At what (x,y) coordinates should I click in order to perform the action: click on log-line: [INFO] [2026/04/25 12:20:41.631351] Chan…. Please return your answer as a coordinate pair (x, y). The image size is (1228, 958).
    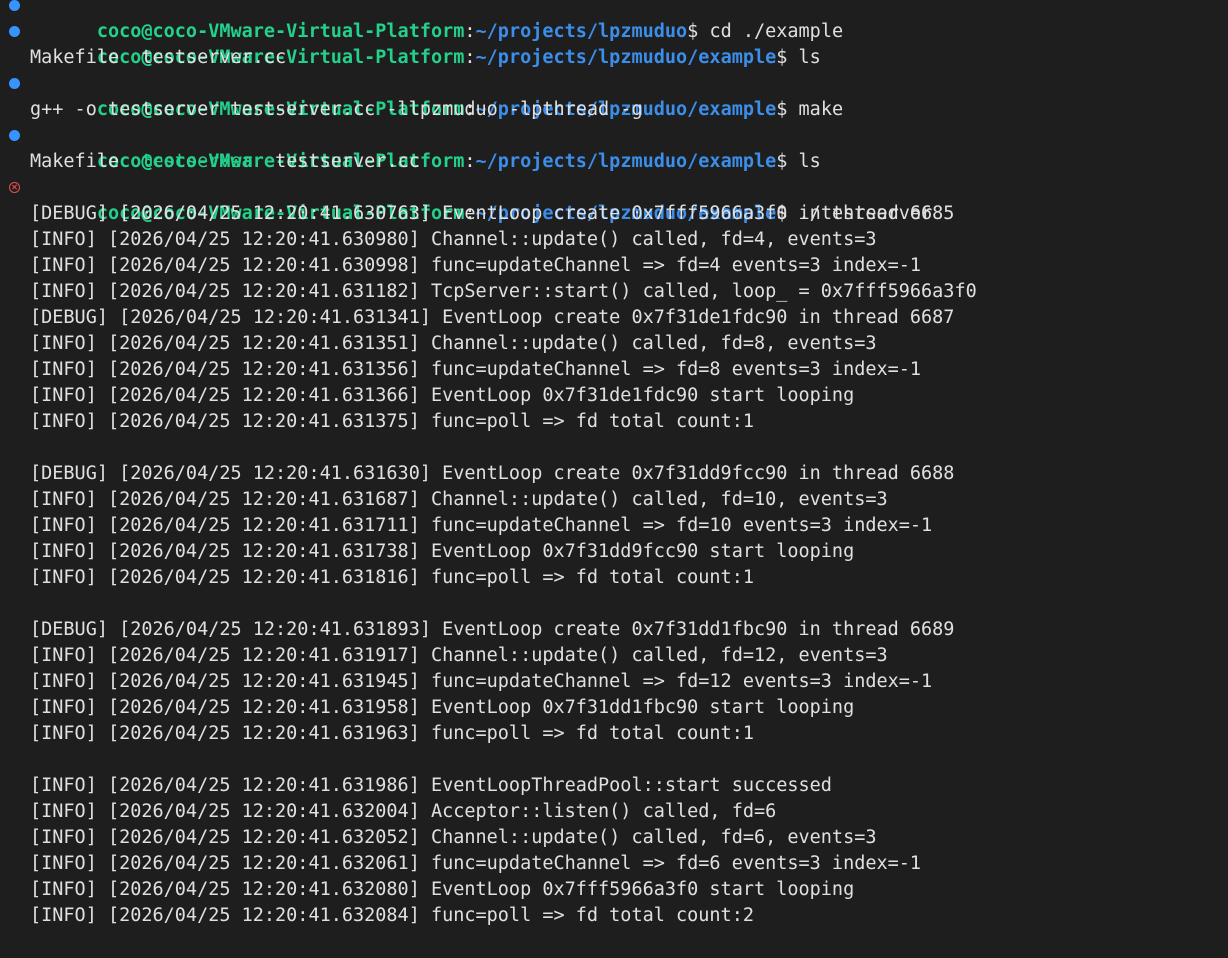
    Looking at the image, I should click on (453, 343).